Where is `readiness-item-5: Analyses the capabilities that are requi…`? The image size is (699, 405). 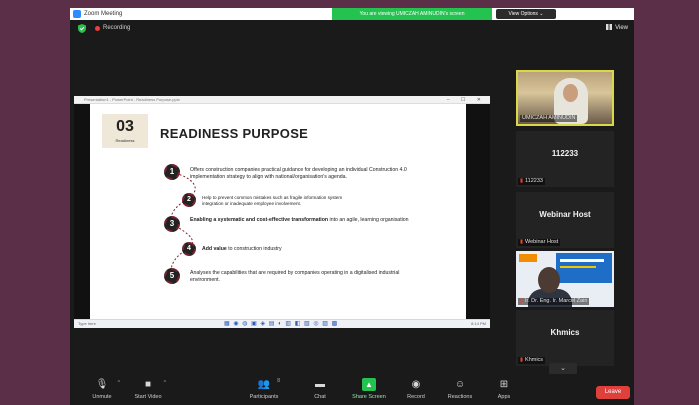 readiness-item-5: Analyses the capabilities that are requi… is located at coordinates (306, 277).